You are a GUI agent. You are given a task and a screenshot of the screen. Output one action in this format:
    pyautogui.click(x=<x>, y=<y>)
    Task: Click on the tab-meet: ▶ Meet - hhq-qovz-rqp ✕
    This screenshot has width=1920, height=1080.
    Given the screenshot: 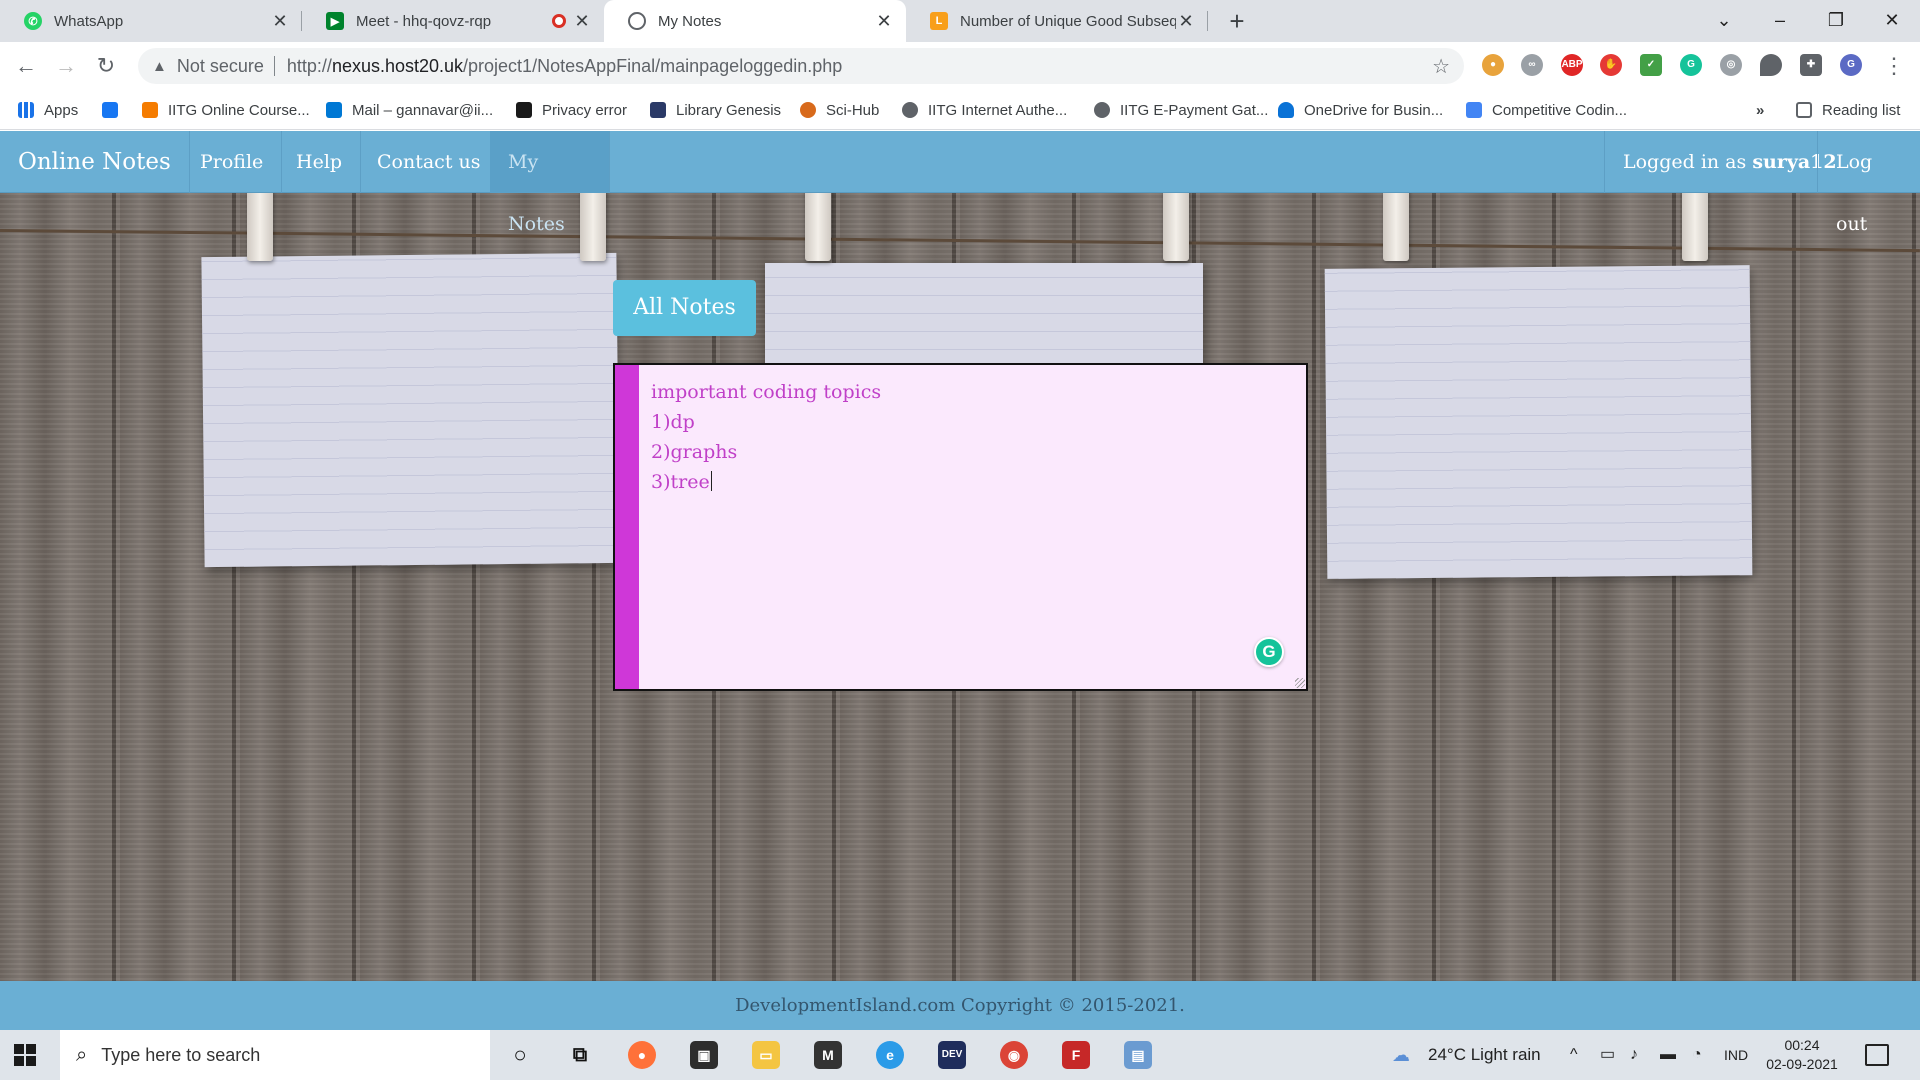 What is the action you would take?
    pyautogui.click(x=453, y=21)
    